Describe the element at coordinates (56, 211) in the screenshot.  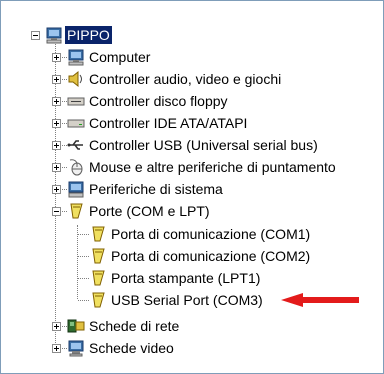
I see `collapse-toggle` at that location.